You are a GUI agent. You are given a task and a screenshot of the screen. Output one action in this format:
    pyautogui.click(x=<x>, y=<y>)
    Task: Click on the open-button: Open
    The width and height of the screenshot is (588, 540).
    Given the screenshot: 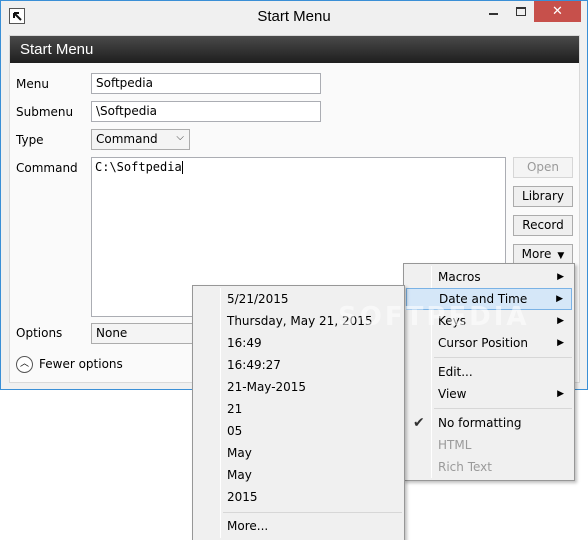 What is the action you would take?
    pyautogui.click(x=543, y=167)
    